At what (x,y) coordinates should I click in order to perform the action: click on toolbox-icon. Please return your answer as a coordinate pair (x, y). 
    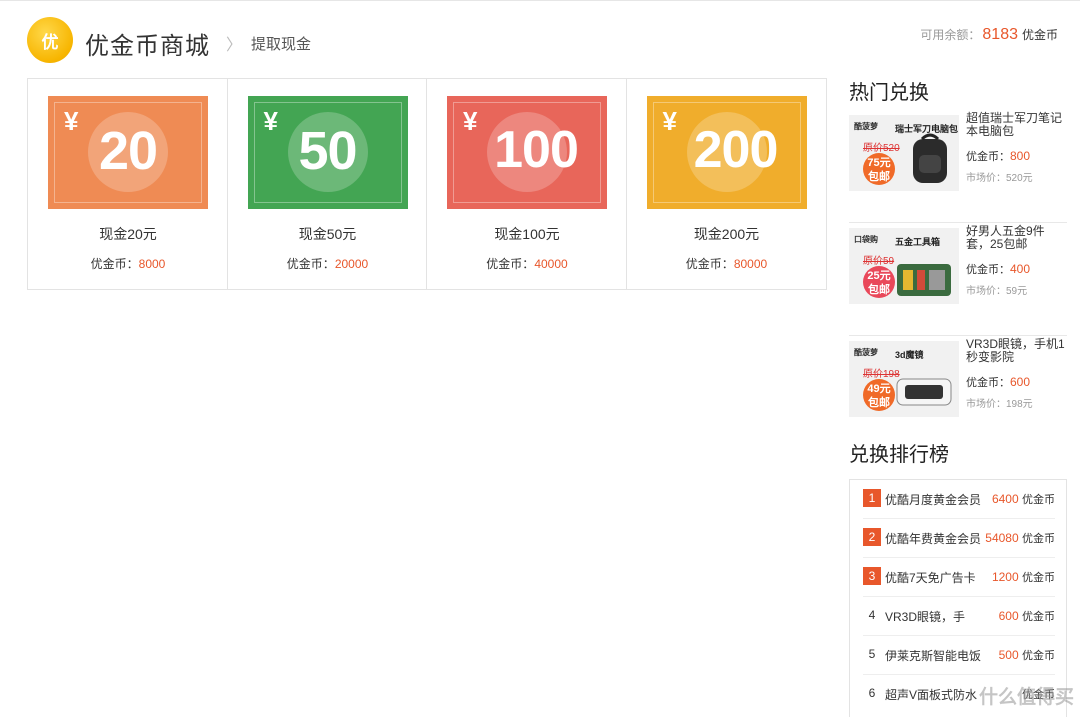
    Looking at the image, I should click on (924, 280).